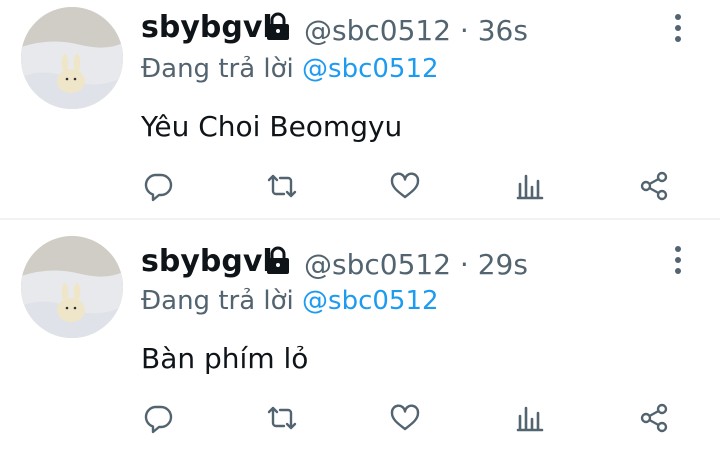  I want to click on handle-and-time: @sbc0512 · 36s, so click(416, 30).